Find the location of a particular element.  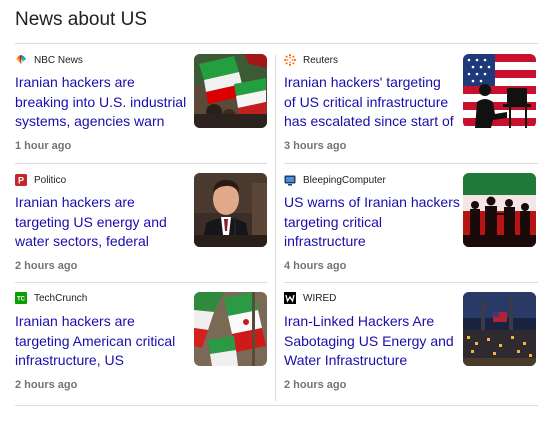

news-source: P Politico is located at coordinates (40, 180).